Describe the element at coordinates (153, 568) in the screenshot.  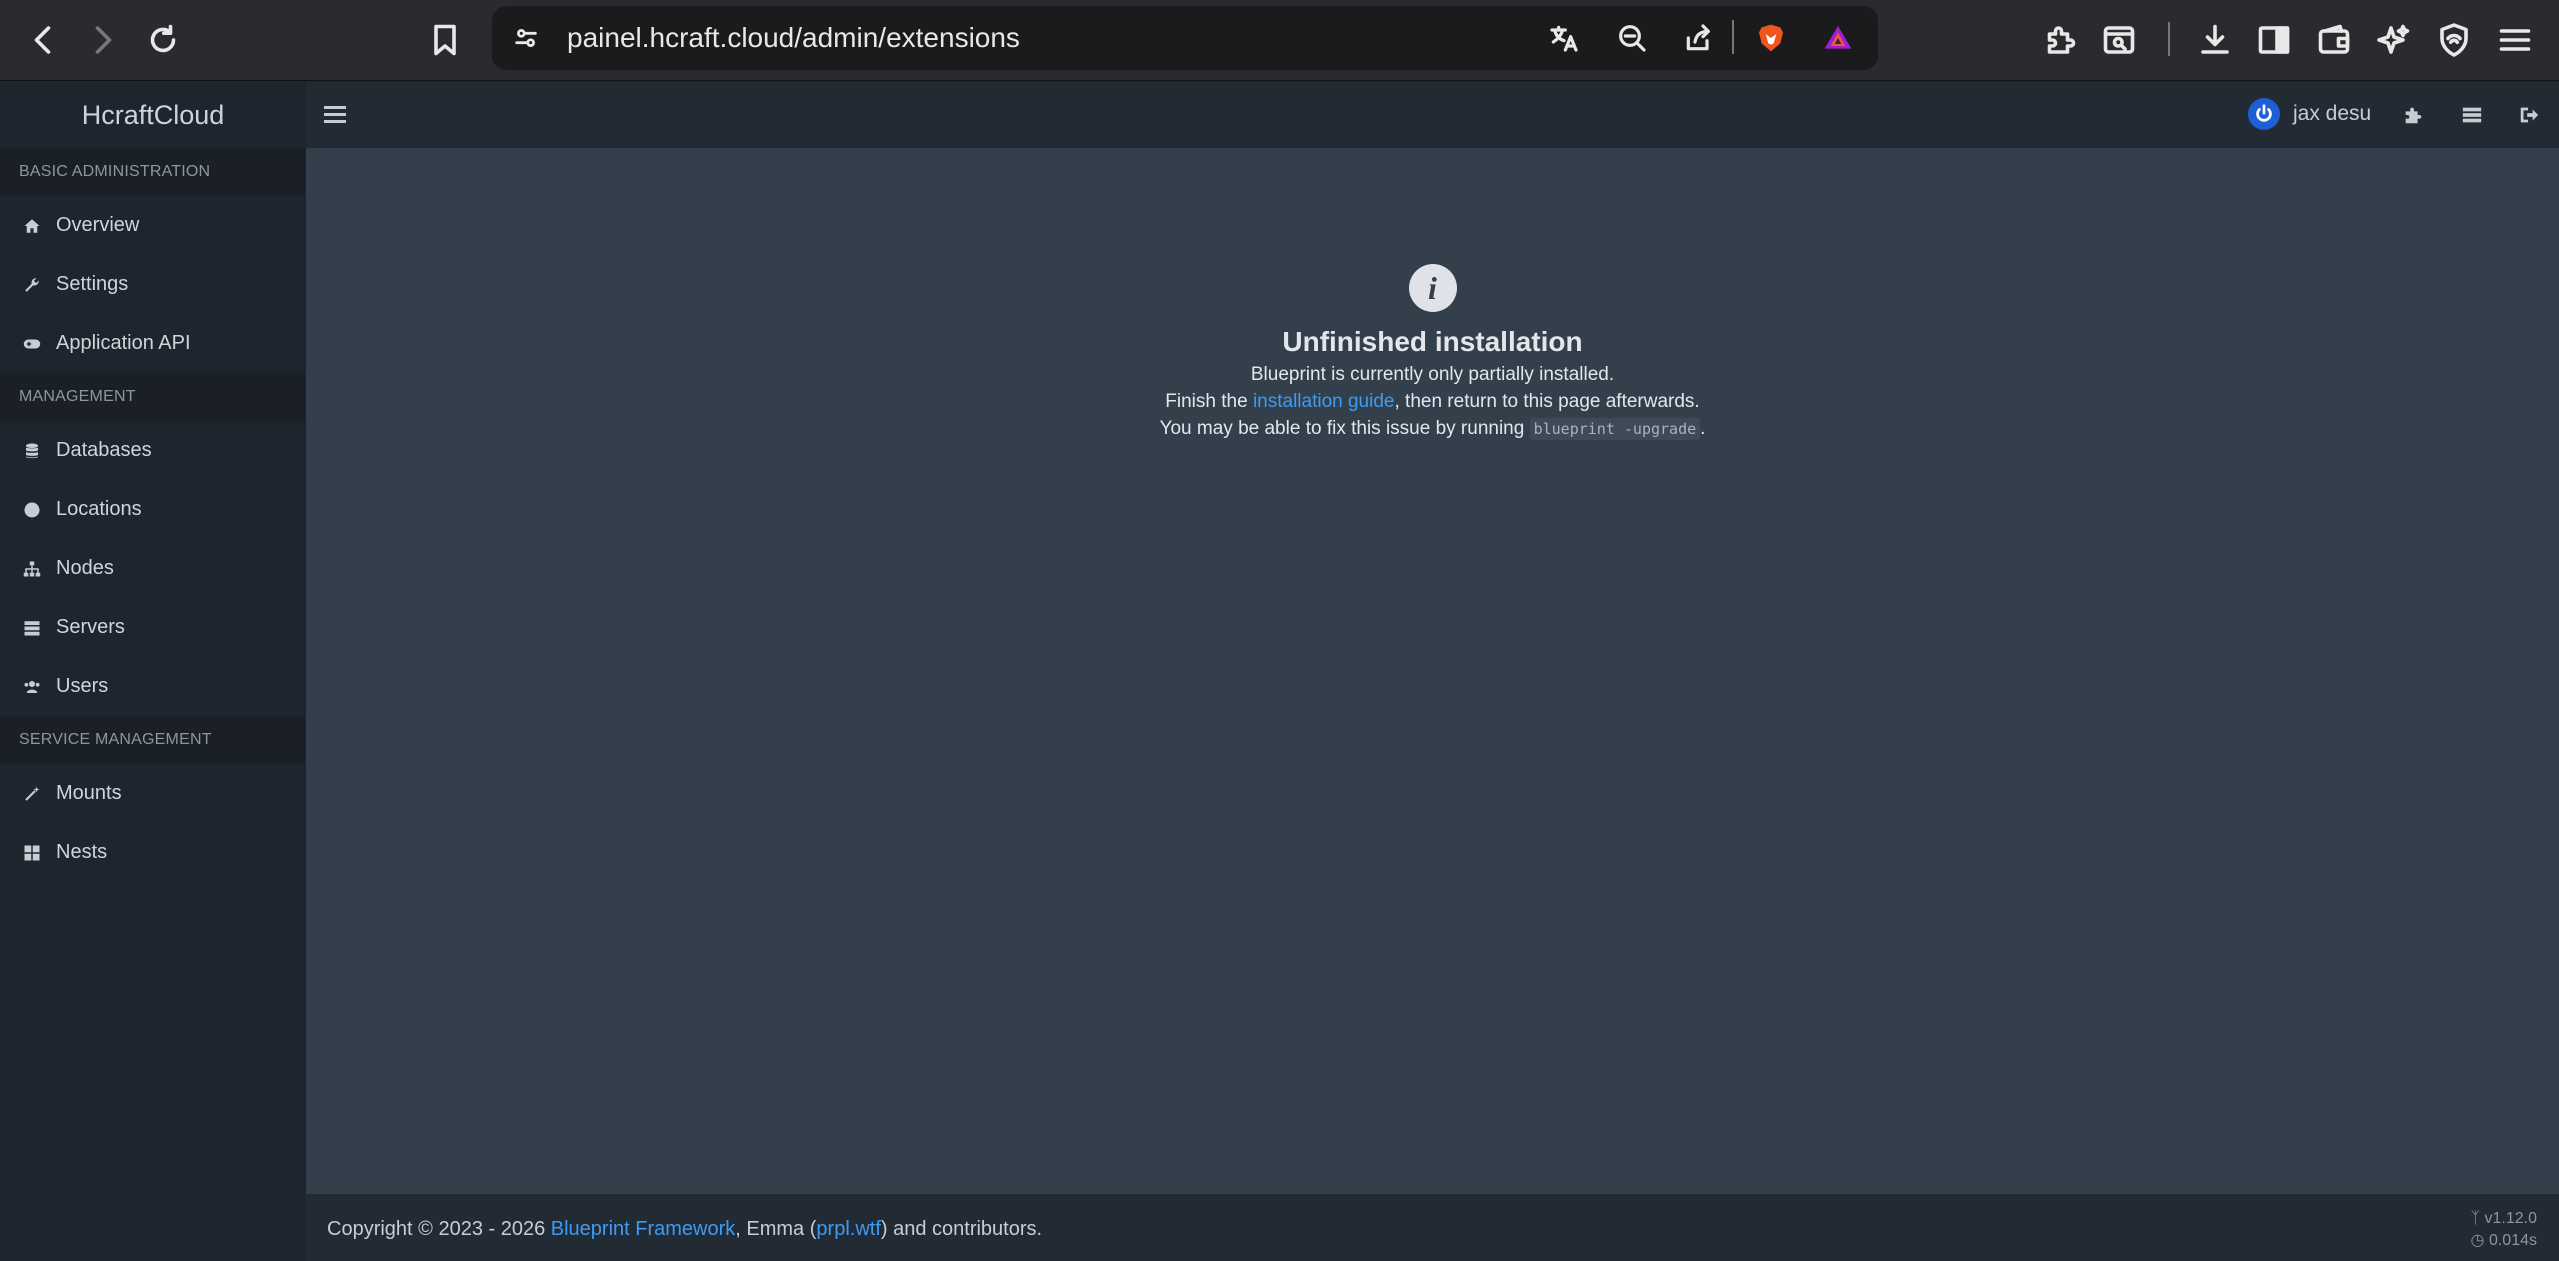
I see `sidebar-item-nodes: Nodes` at that location.